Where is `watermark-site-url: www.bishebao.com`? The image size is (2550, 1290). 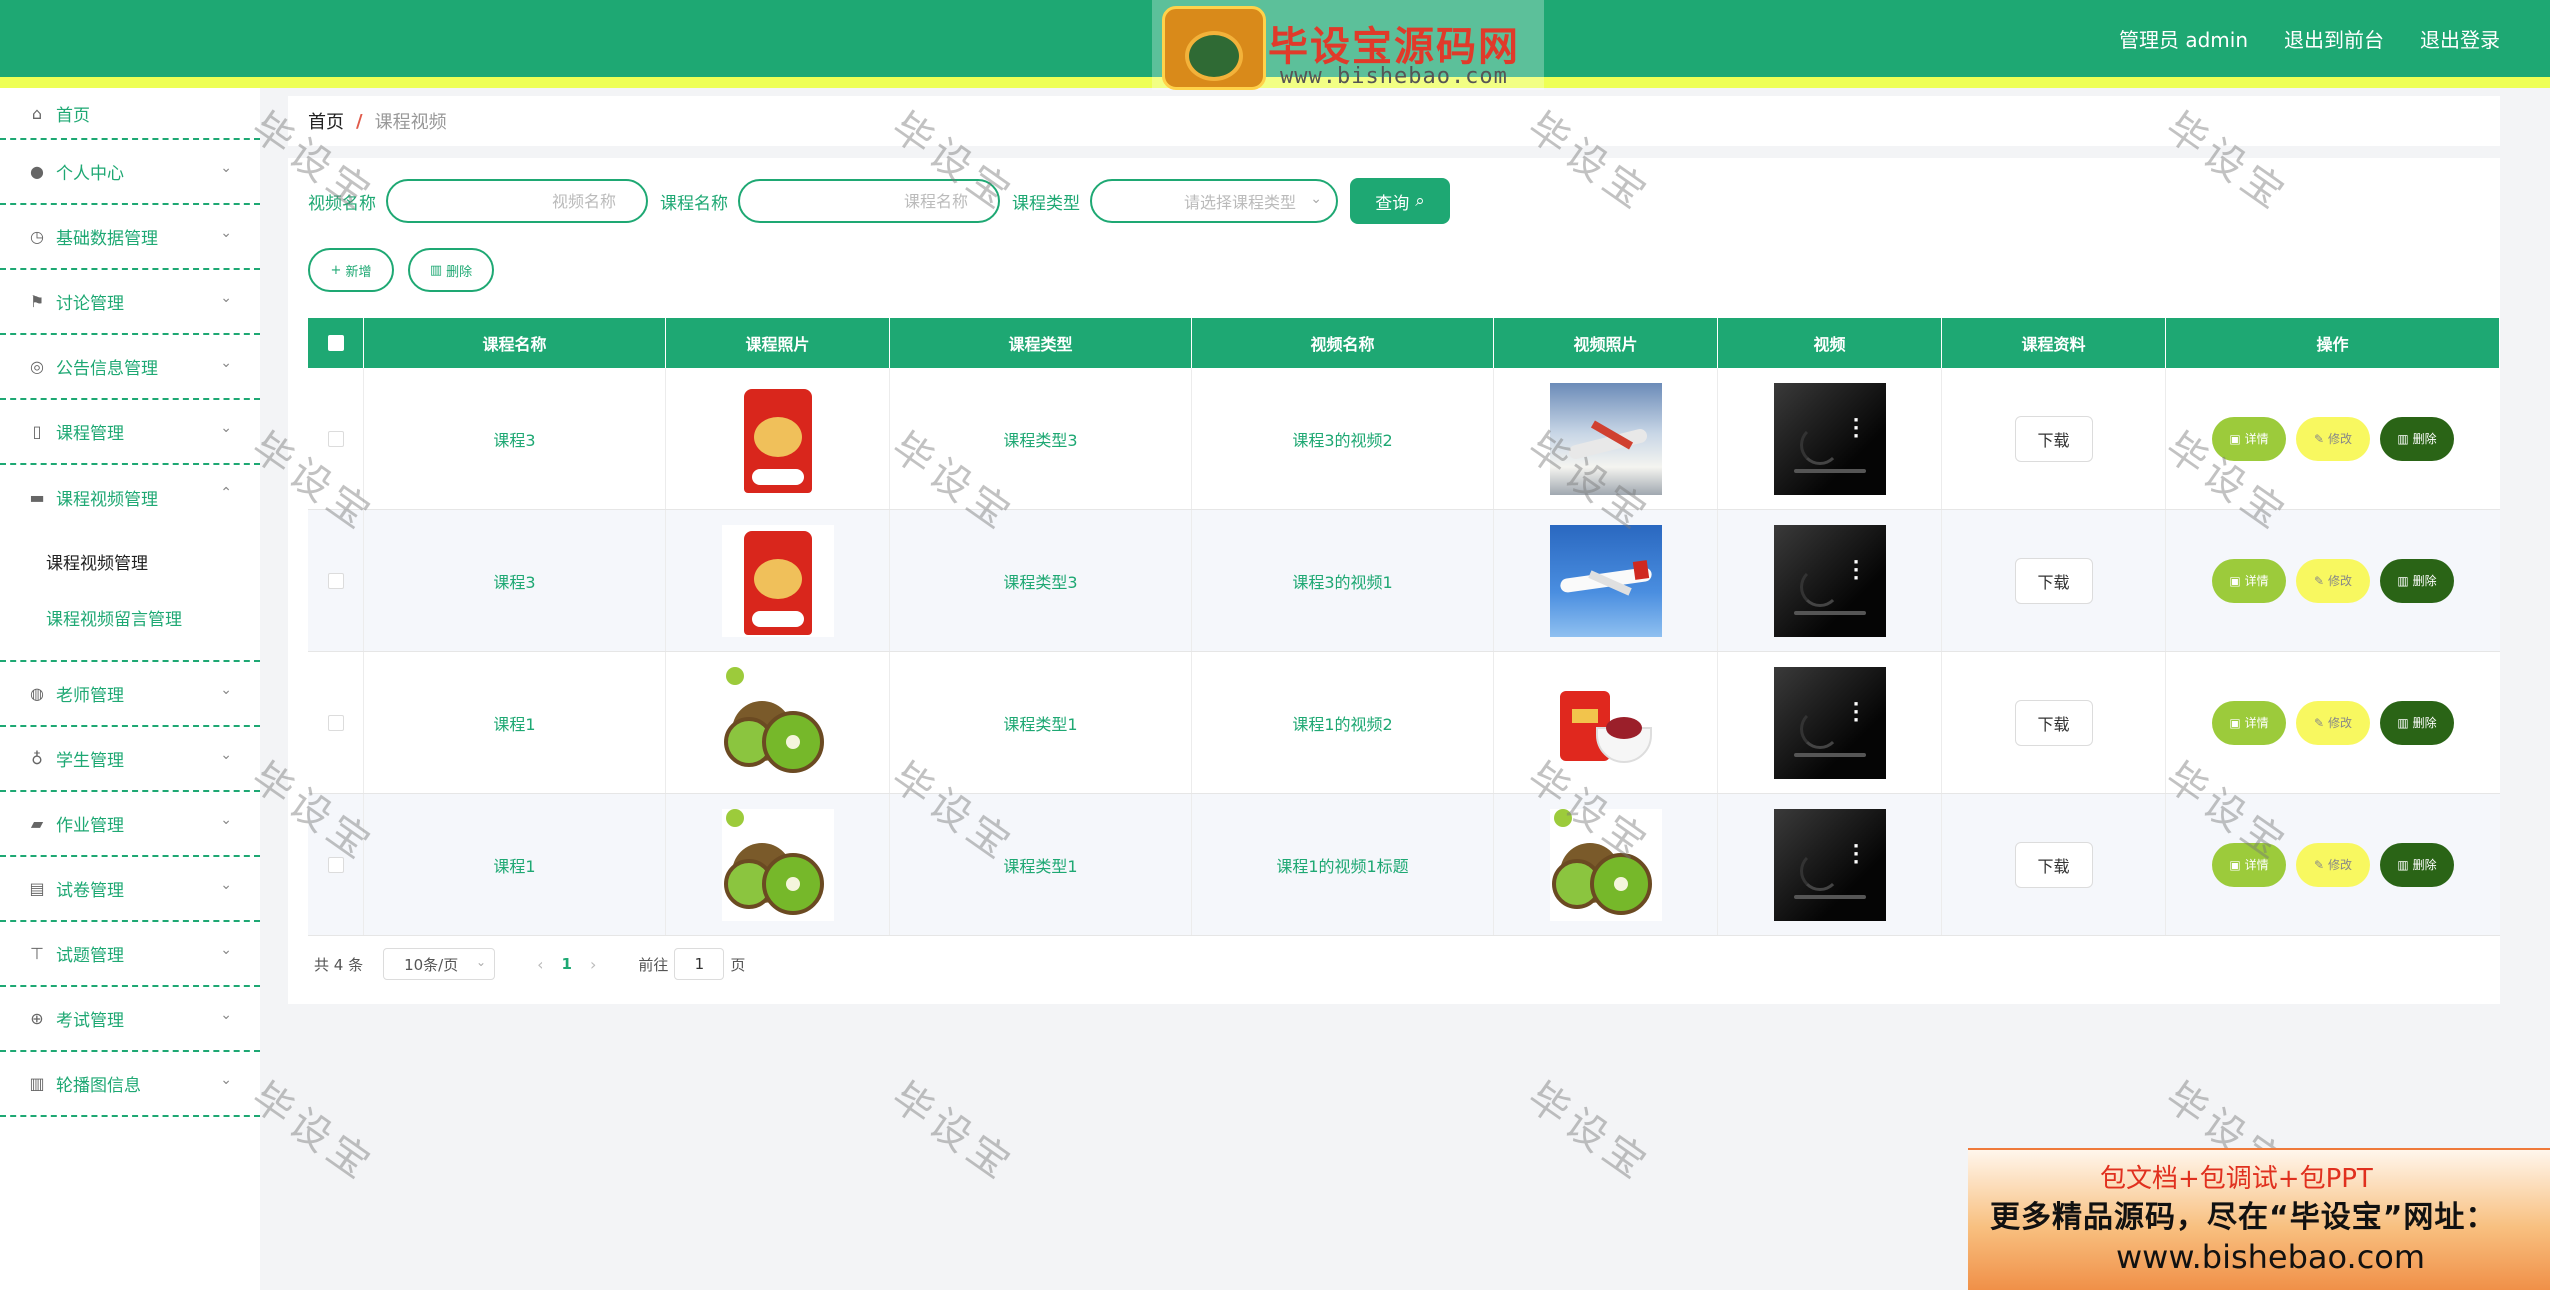
watermark-site-url: www.bishebao.com is located at coordinates (1394, 76).